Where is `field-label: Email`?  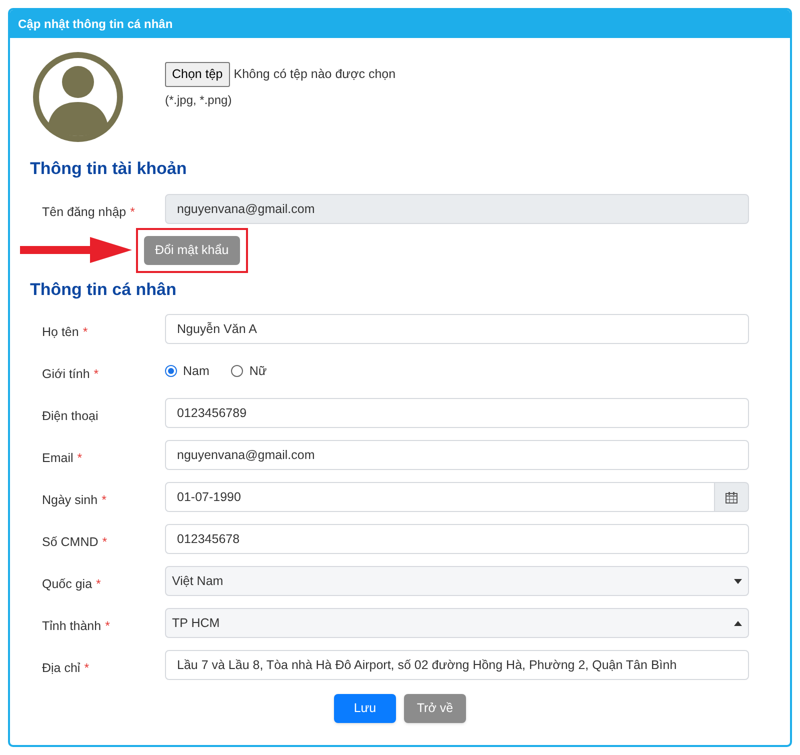
field-label: Email is located at coordinates (58, 458).